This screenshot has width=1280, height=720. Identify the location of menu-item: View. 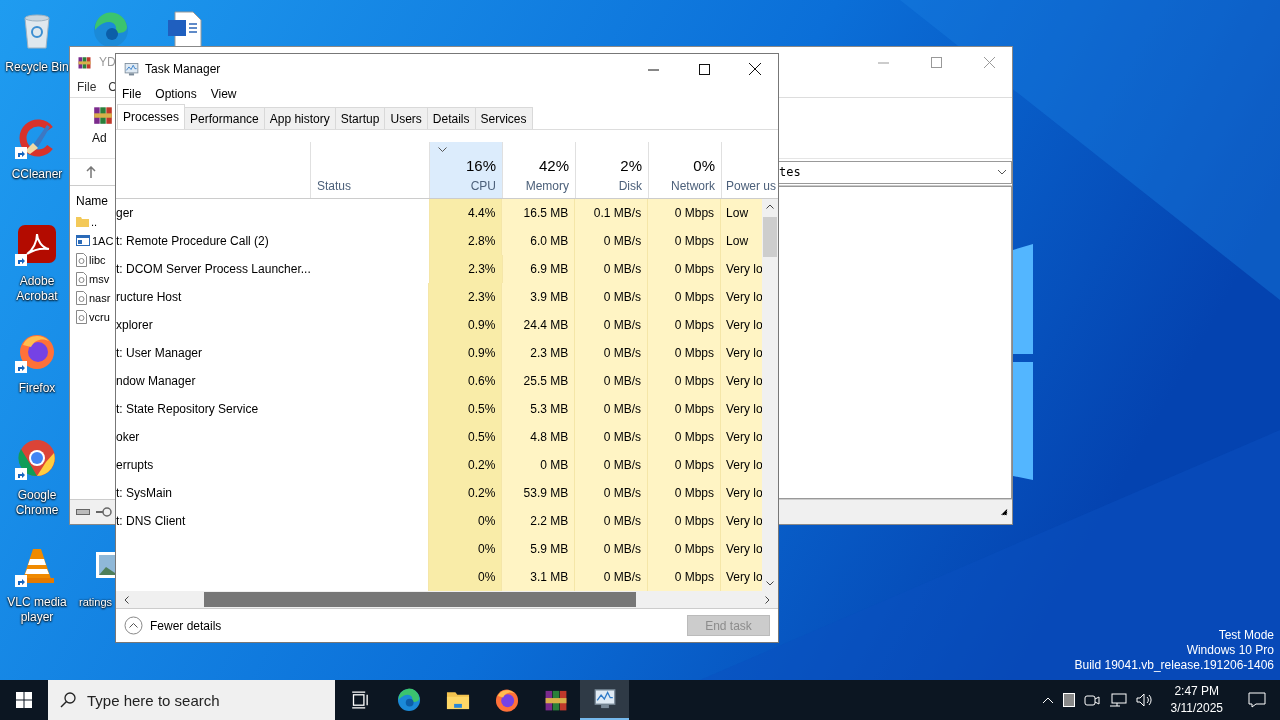
(223, 94).